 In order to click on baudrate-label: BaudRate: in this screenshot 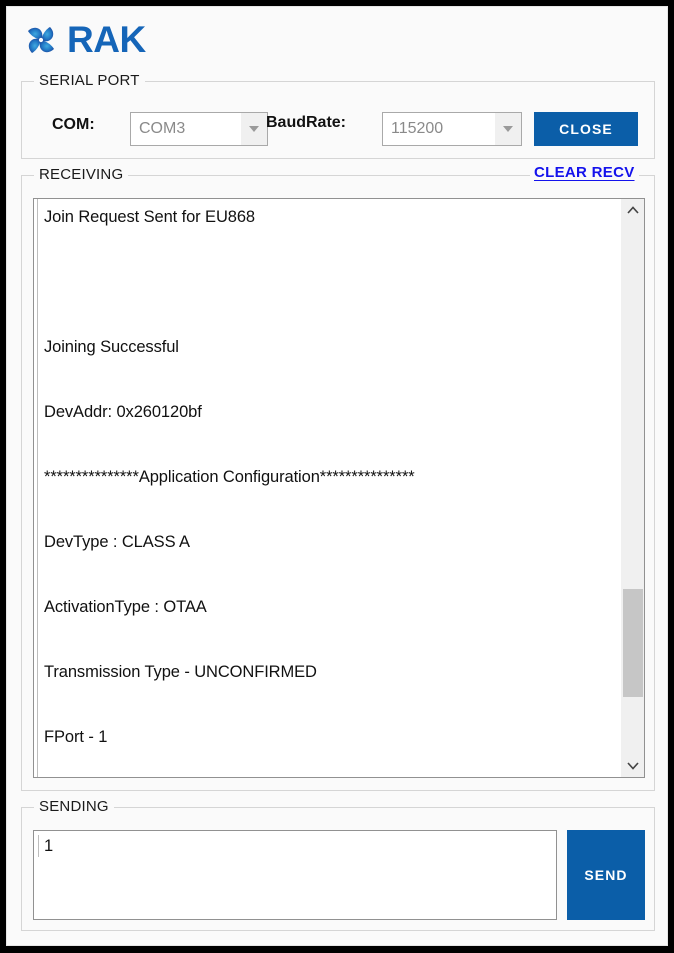, I will do `click(306, 122)`.